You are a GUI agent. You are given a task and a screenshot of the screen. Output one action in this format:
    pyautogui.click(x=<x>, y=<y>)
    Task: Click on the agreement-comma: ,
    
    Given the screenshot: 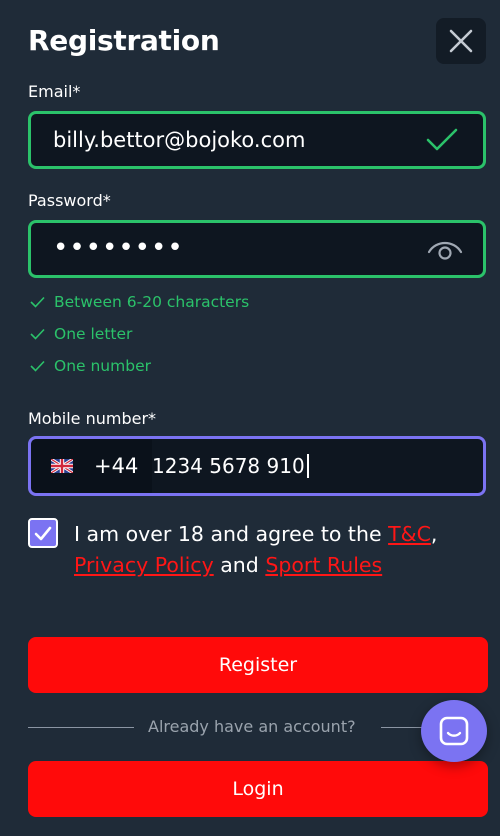 What is the action you would take?
    pyautogui.click(x=434, y=534)
    